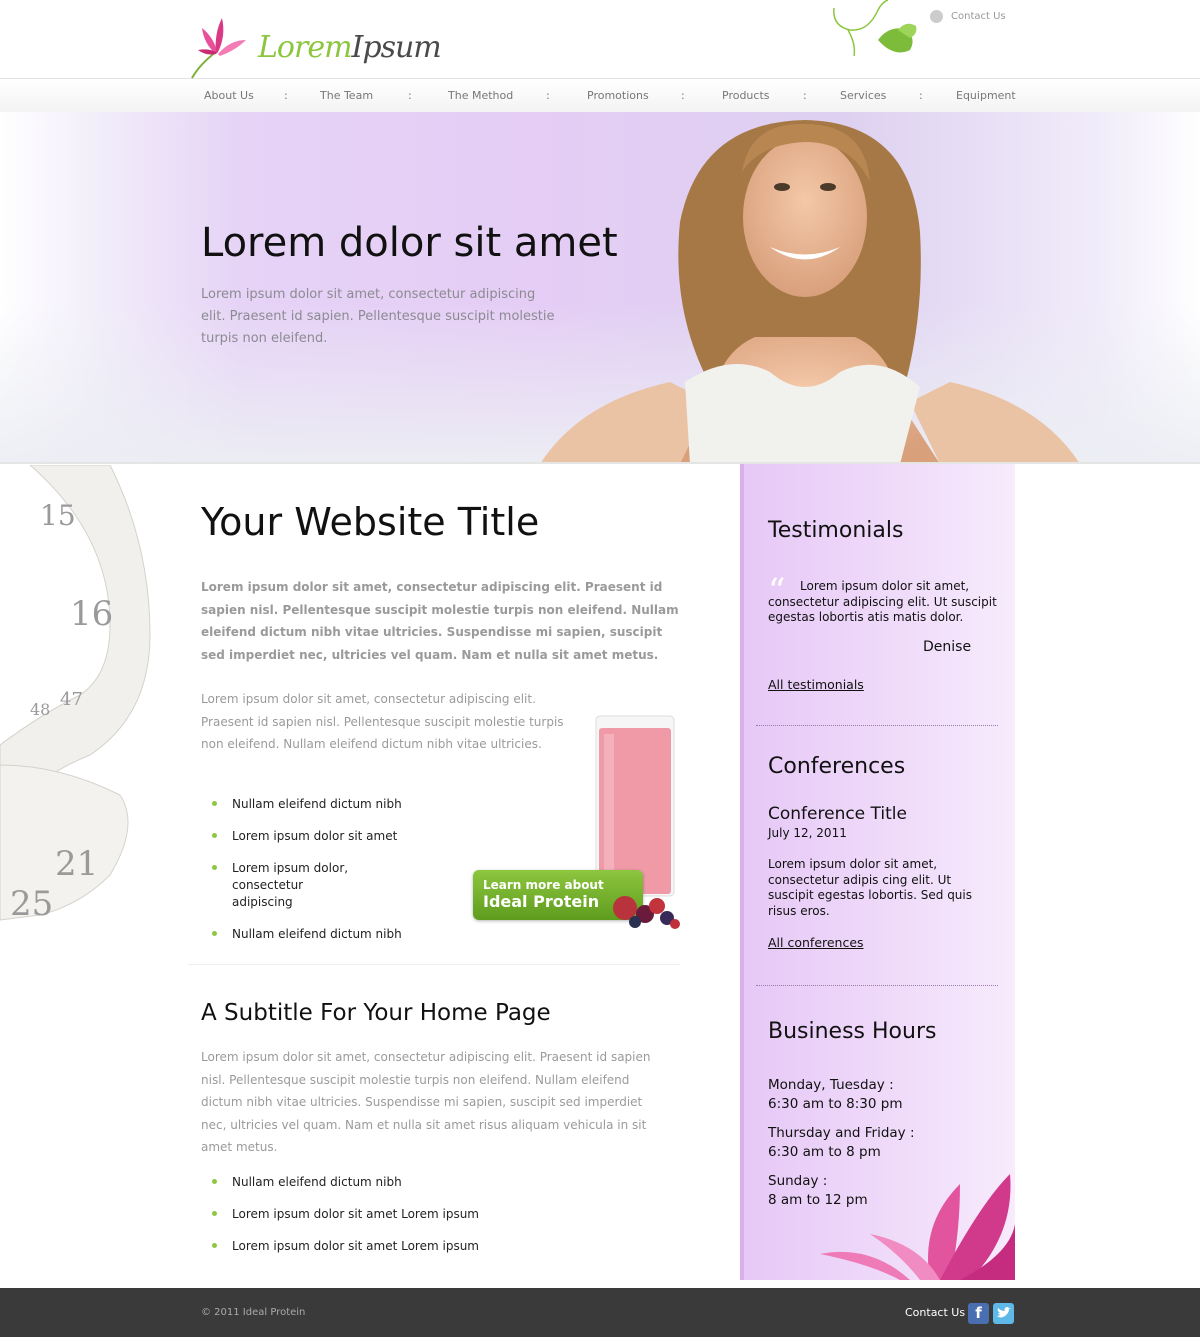 The image size is (1200, 1337). Describe the element at coordinates (229, 95) in the screenshot. I see `nav-item-about-us: About Us` at that location.